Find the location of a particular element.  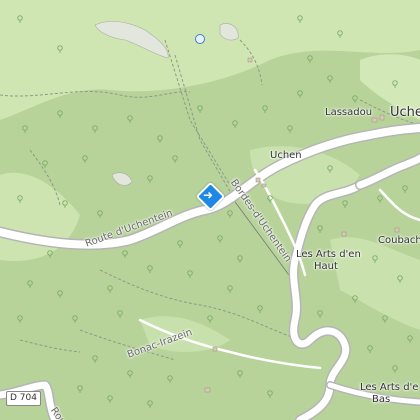

arrow-icon: ➜ is located at coordinates (208, 195).